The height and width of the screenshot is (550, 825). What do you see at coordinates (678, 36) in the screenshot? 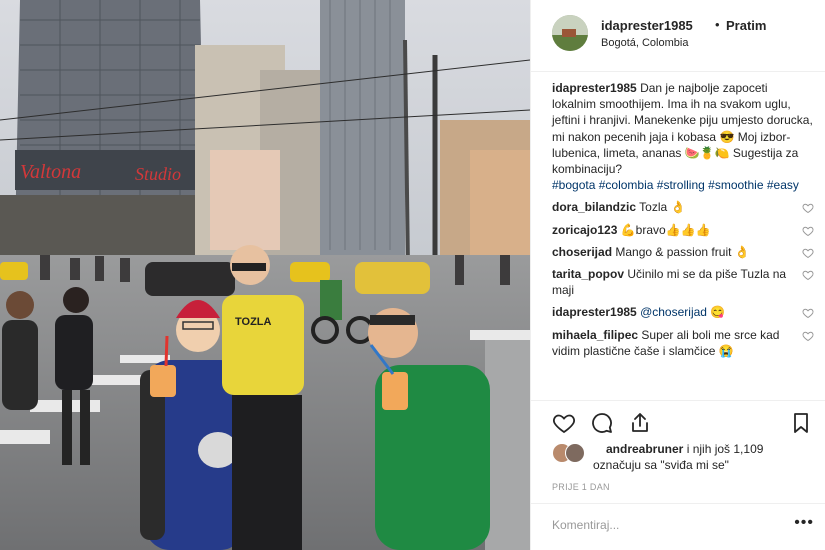
I see `post-header: idaprester1985 • Pratim Bogotá, Colombia` at bounding box center [678, 36].